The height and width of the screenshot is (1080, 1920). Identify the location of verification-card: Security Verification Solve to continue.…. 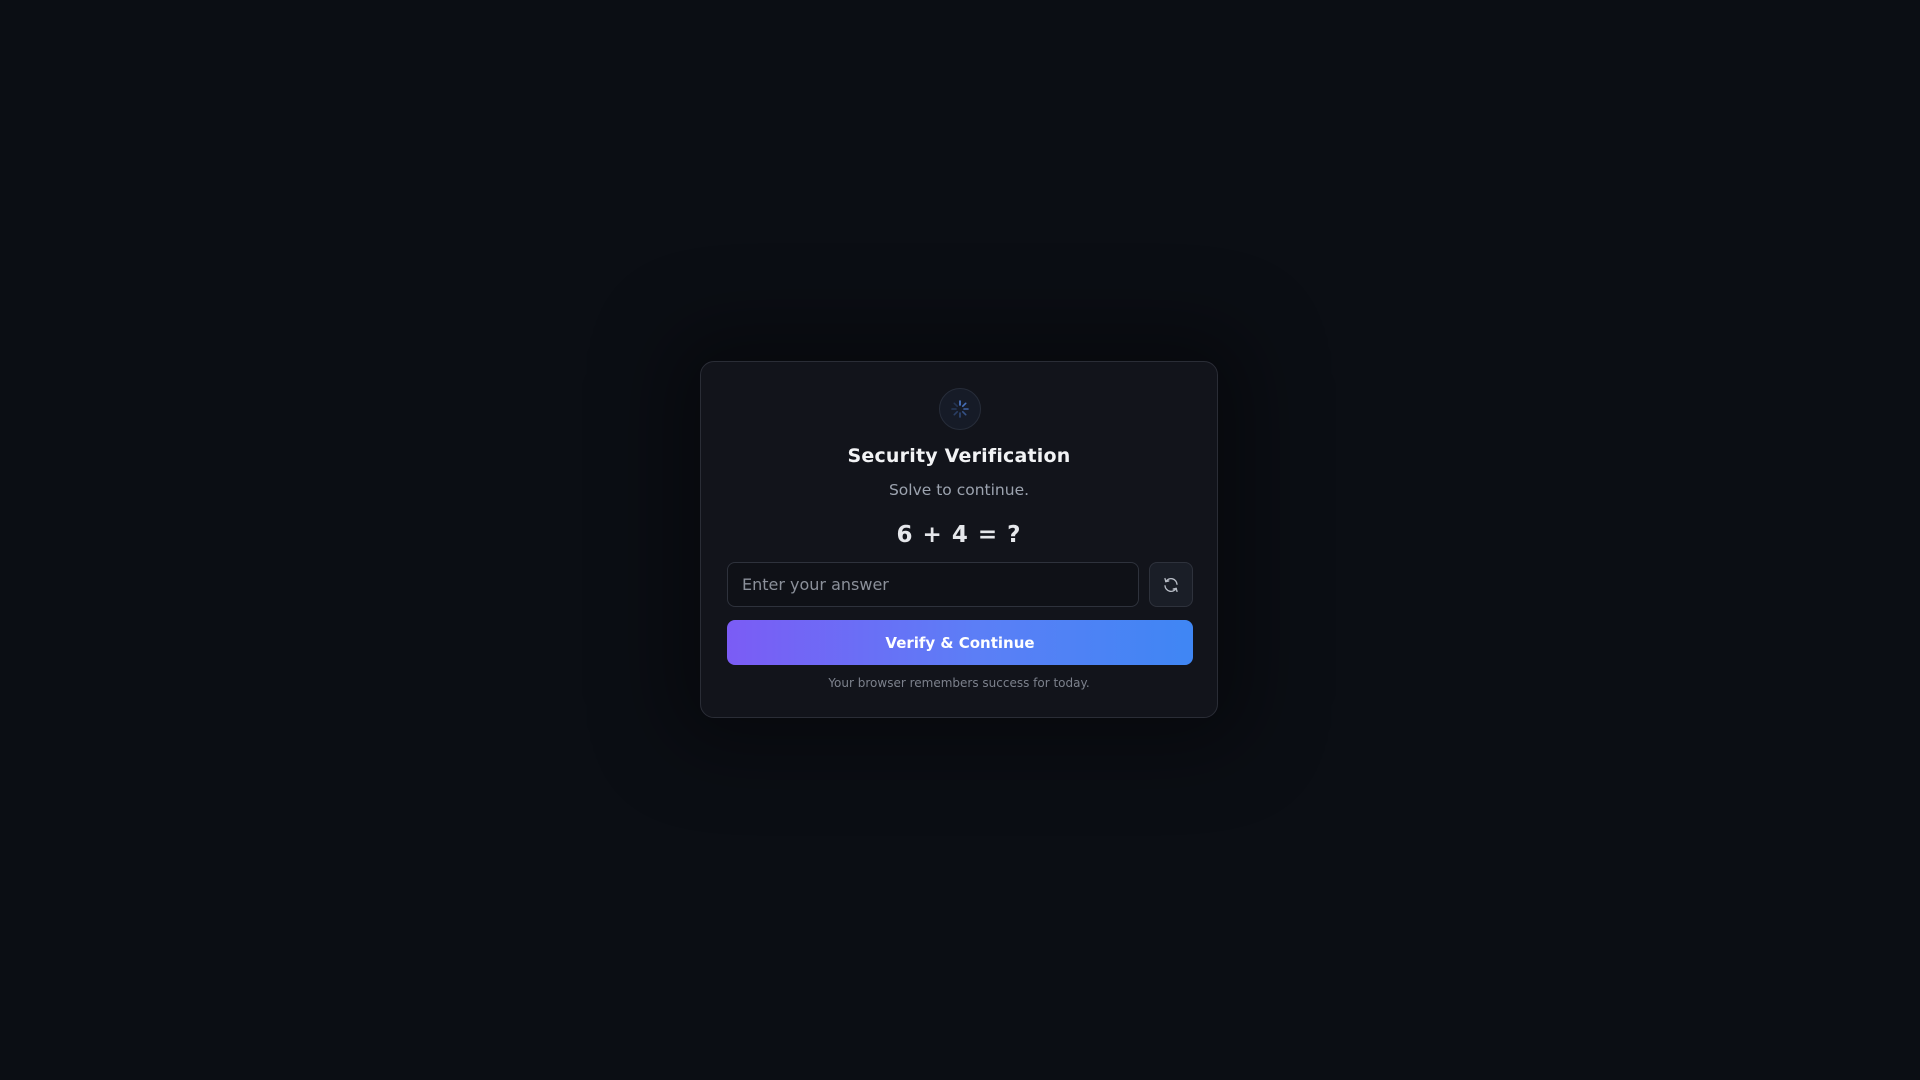
(959, 539).